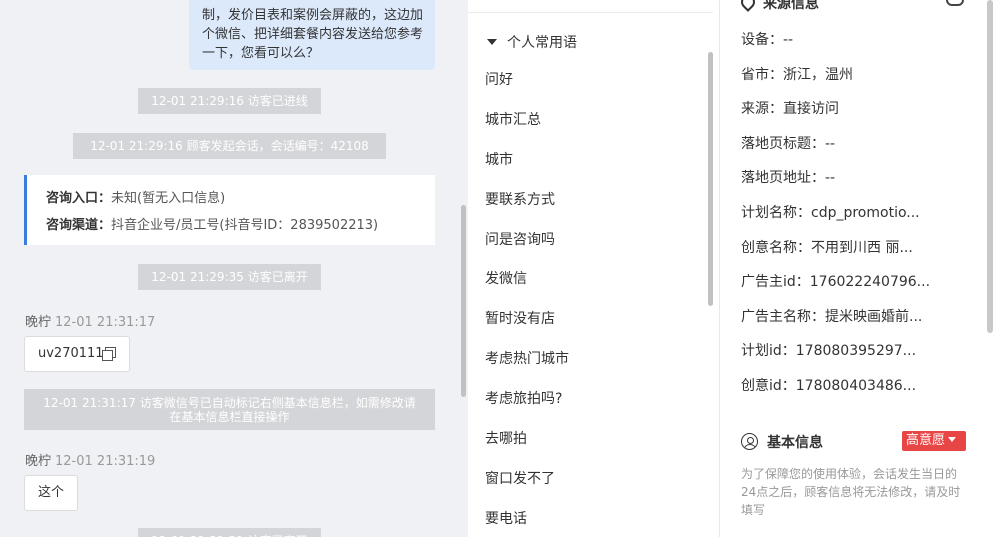 Image resolution: width=996 pixels, height=537 pixels. I want to click on message-text: 这个, so click(51, 492).